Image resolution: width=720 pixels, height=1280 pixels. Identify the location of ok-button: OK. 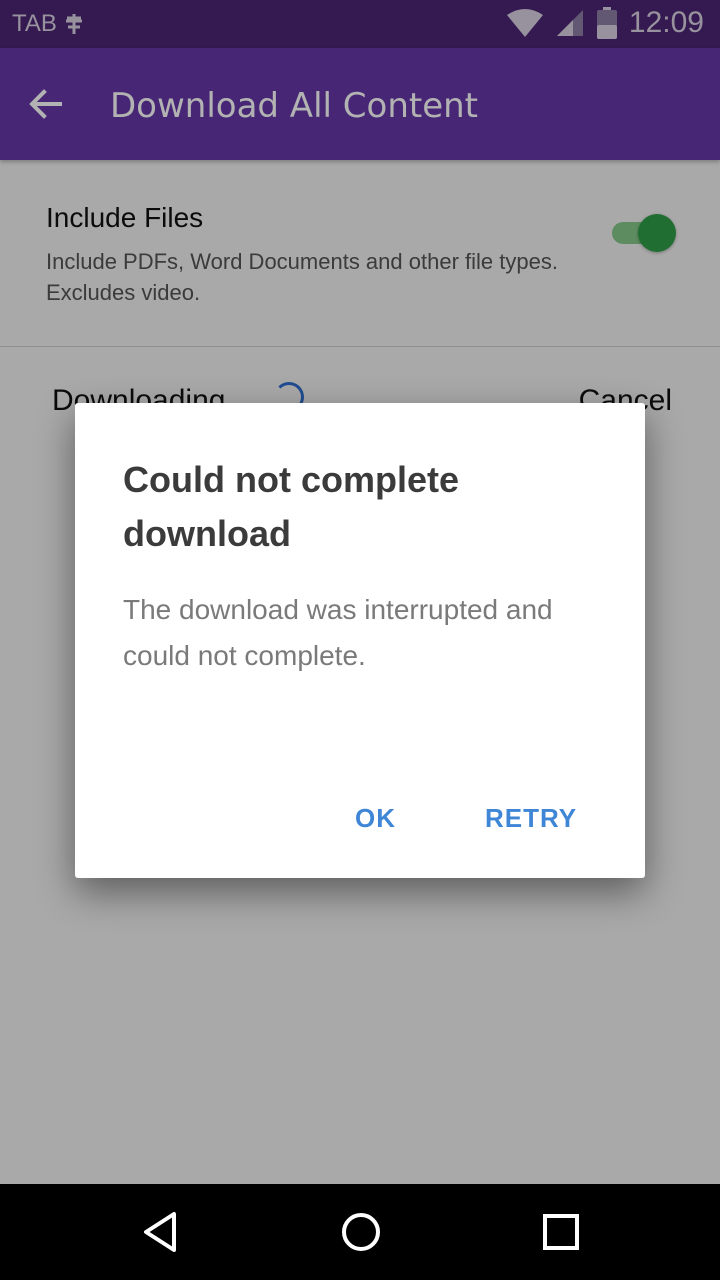
(375, 818).